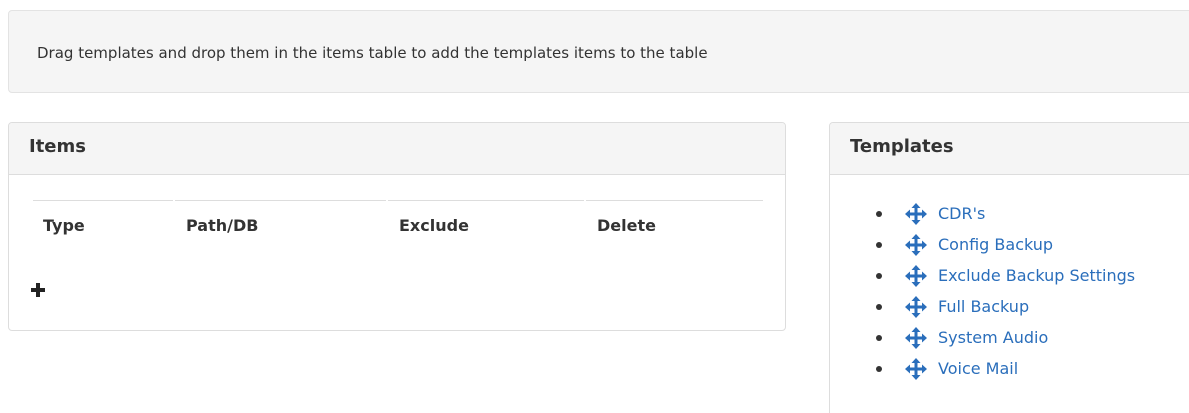  What do you see at coordinates (902, 146) in the screenshot?
I see `templates-panel-title: Templates` at bounding box center [902, 146].